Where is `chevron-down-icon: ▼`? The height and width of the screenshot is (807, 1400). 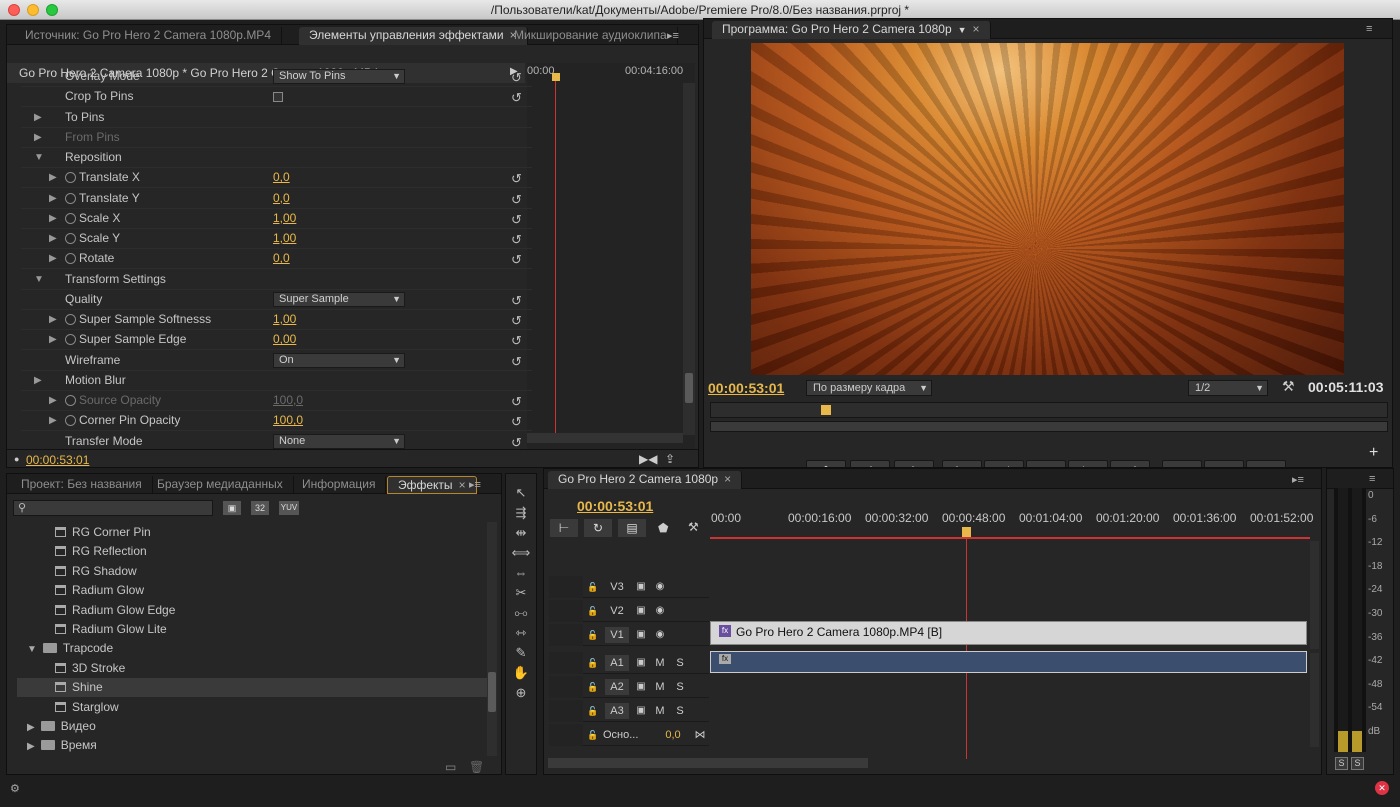
chevron-down-icon: ▼ is located at coordinates (962, 30).